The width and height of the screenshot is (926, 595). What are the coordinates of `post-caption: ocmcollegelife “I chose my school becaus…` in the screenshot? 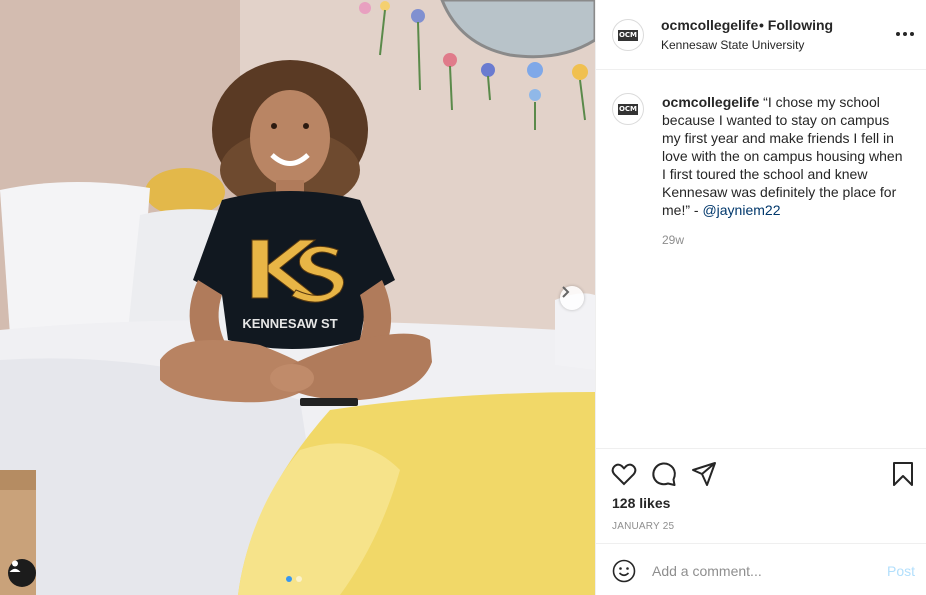 It's located at (786, 156).